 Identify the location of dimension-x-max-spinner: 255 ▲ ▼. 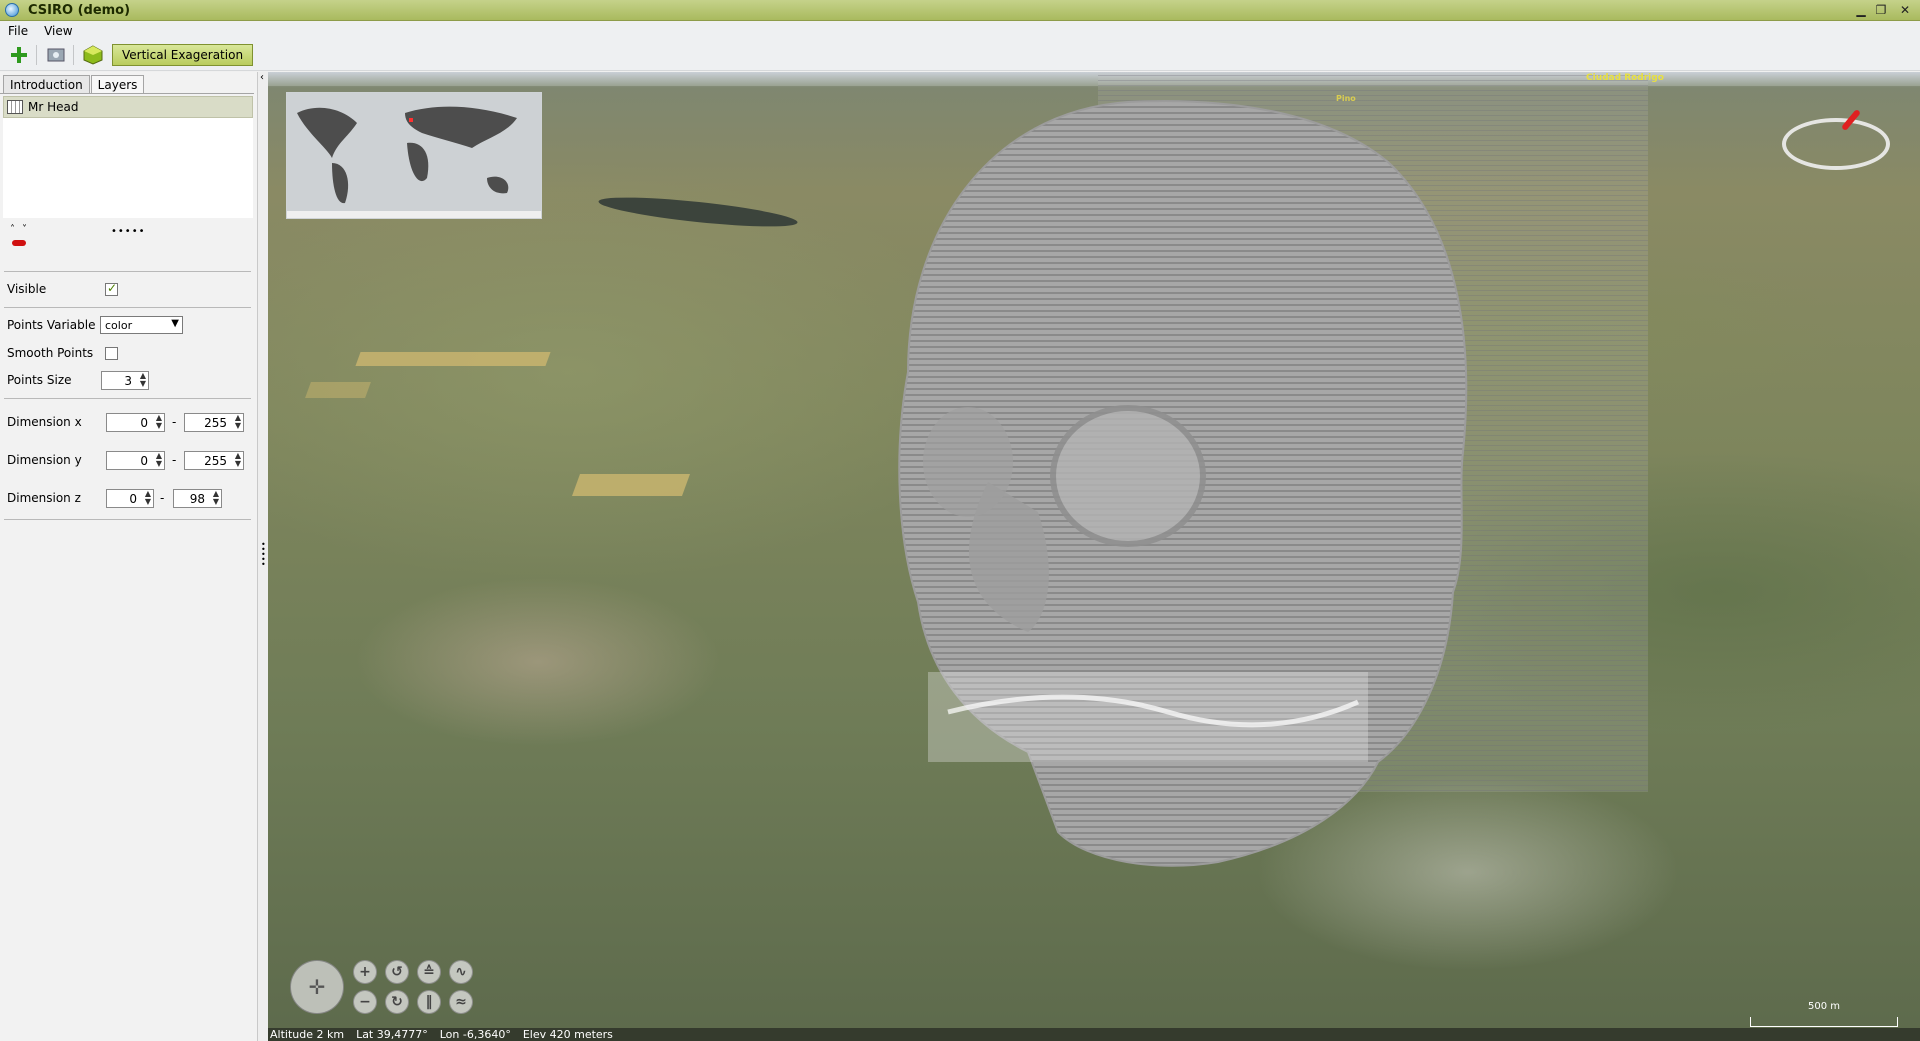
(214, 422).